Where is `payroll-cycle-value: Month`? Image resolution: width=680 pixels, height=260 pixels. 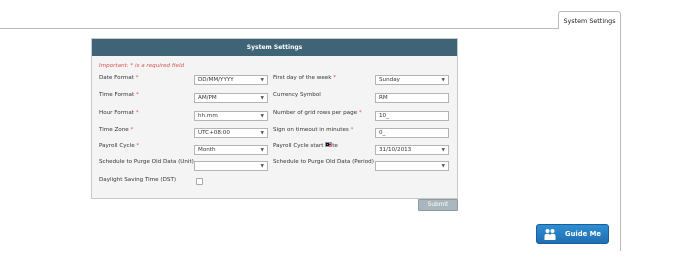
payroll-cycle-value: Month is located at coordinates (207, 150).